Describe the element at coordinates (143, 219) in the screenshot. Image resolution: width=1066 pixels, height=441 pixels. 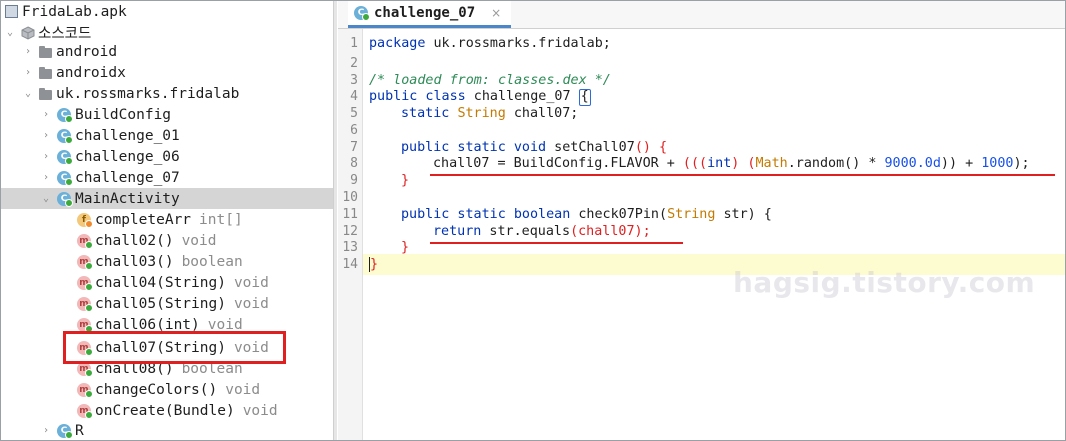
I see `tree-node-label: completeArr` at that location.